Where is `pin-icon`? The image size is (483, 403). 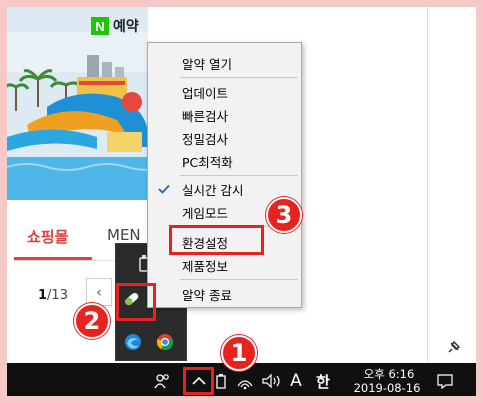 pin-icon is located at coordinates (453, 348).